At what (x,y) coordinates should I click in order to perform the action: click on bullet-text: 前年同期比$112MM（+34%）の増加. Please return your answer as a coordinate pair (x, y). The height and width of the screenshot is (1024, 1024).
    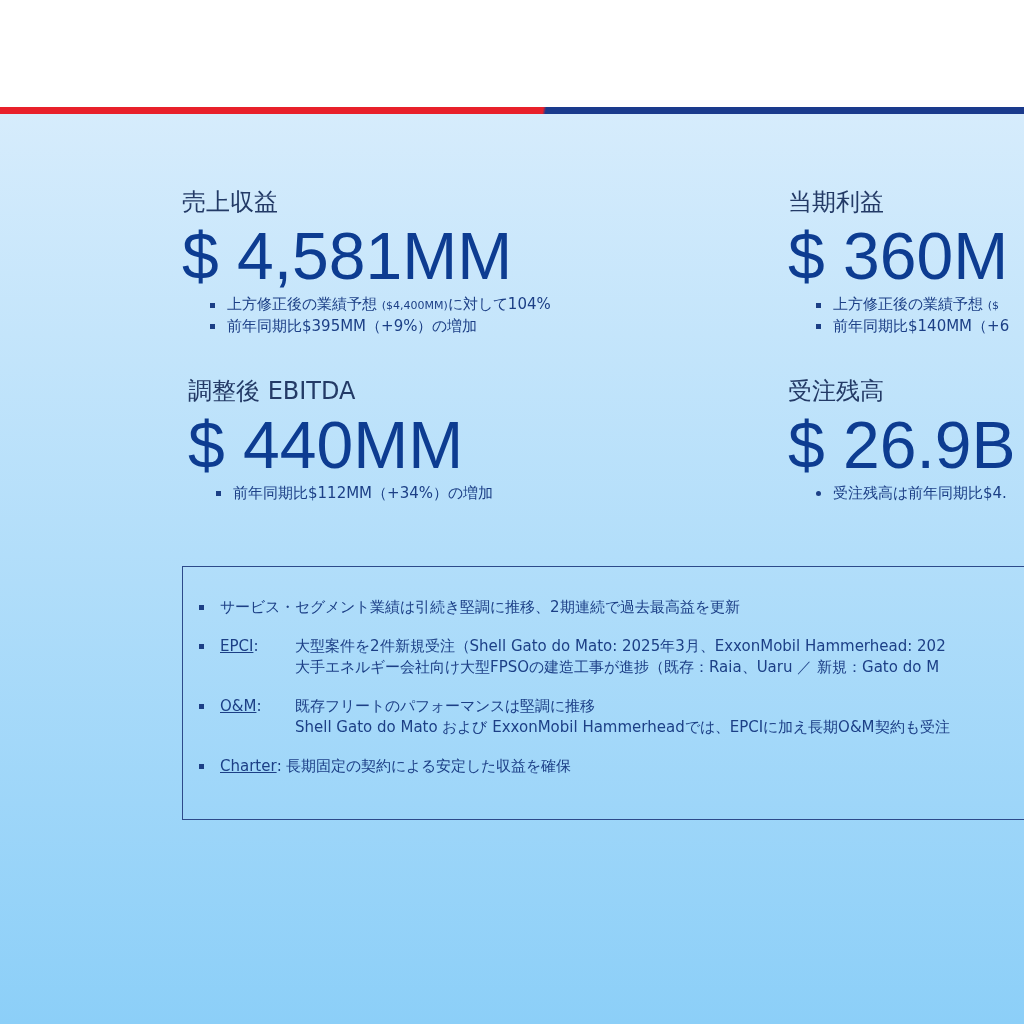
    Looking at the image, I should click on (363, 493).